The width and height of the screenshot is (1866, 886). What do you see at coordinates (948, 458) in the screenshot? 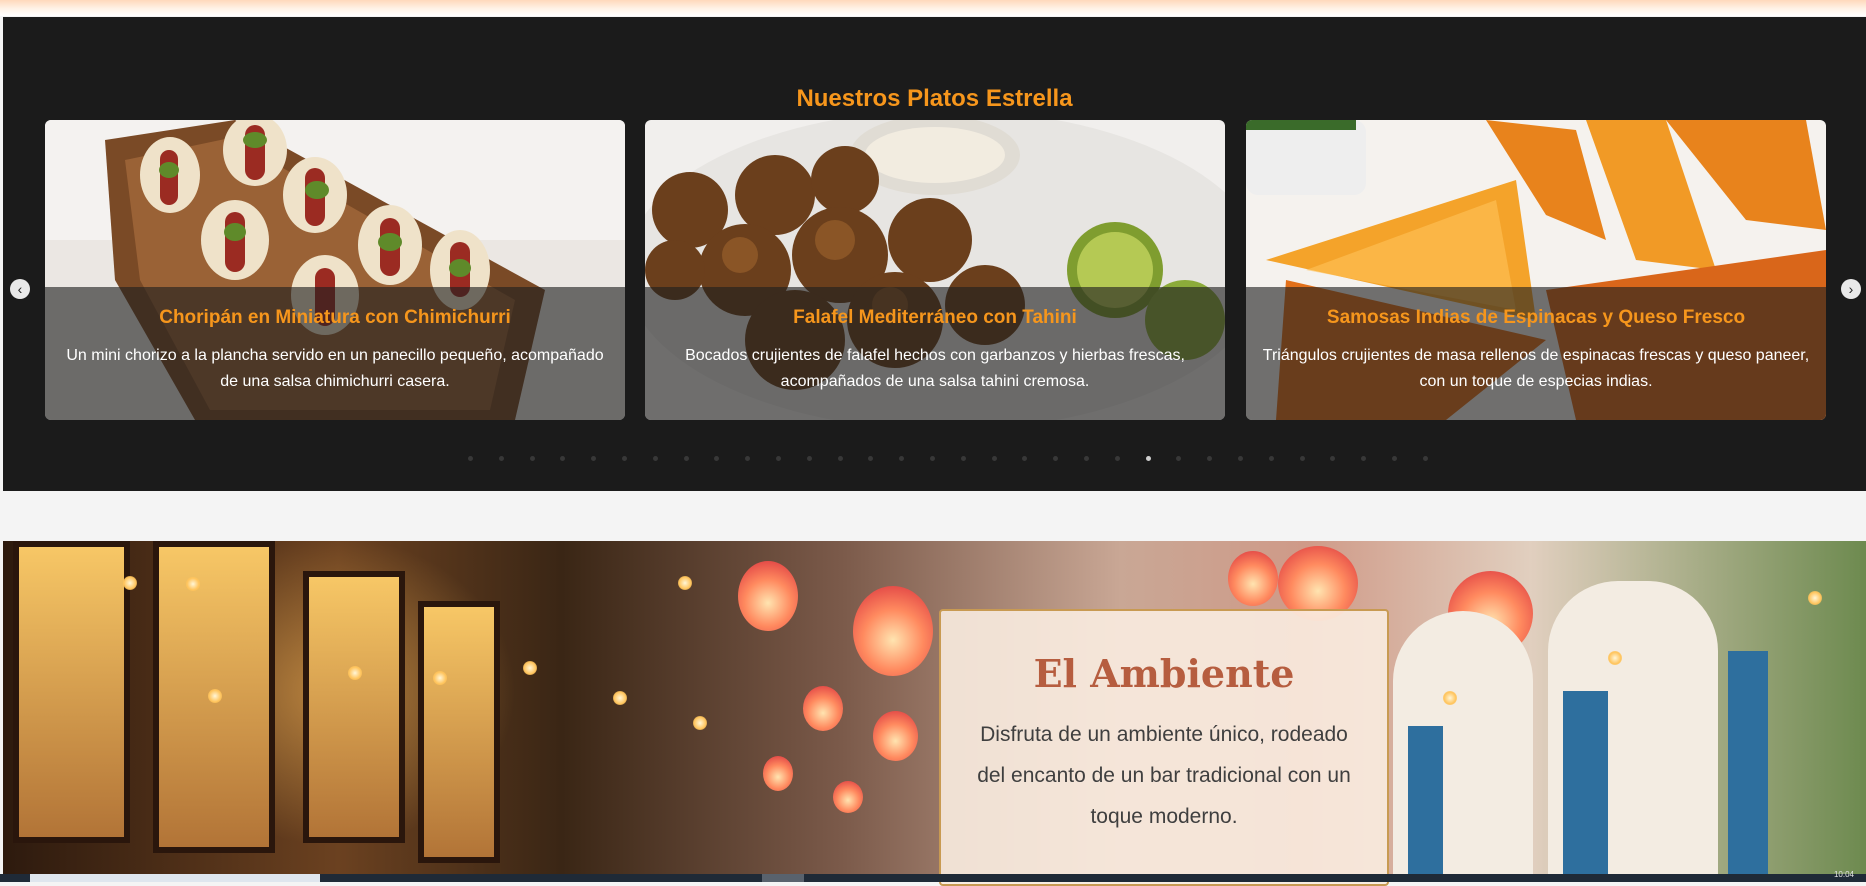
I see `carousel-pagination-dots` at bounding box center [948, 458].